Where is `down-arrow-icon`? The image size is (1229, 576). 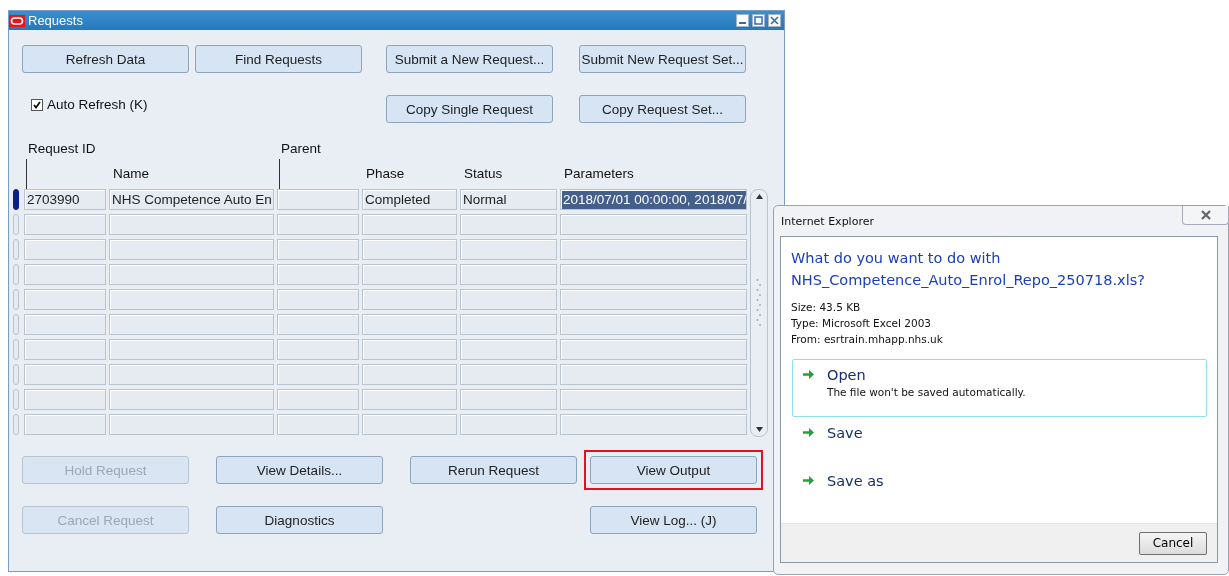
down-arrow-icon is located at coordinates (759, 429).